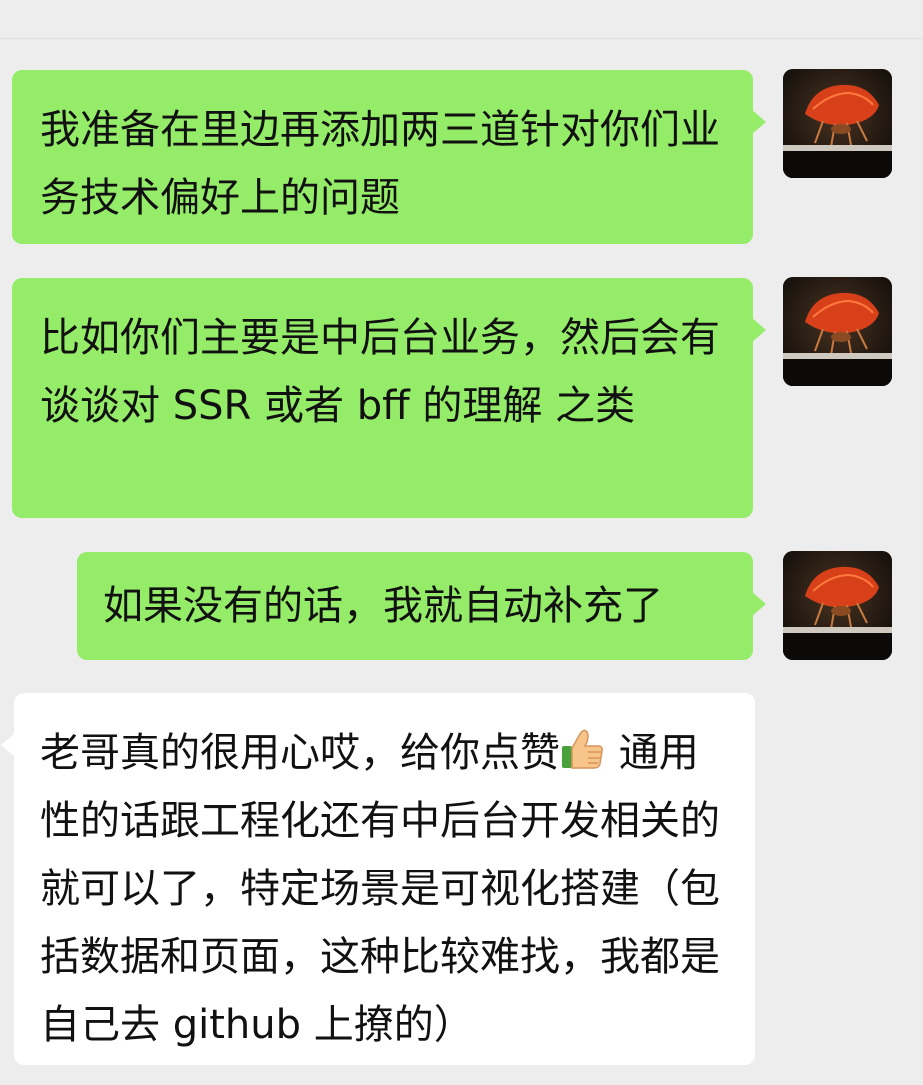  What do you see at coordinates (300, 753) in the screenshot?
I see `message-text-4-part-1: 老哥真的很用心哎，给你点赞` at bounding box center [300, 753].